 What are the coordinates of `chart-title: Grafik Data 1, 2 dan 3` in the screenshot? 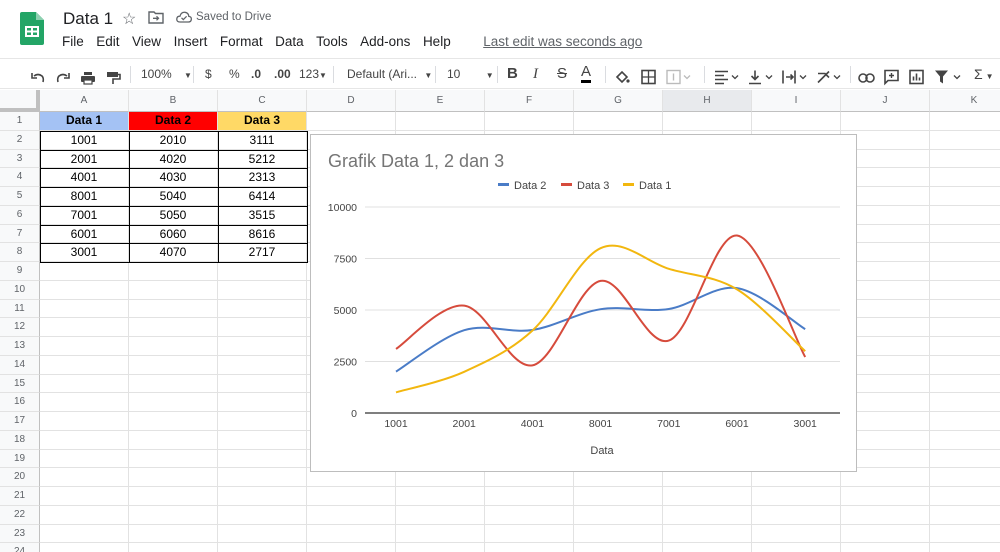 It's located at (416, 161).